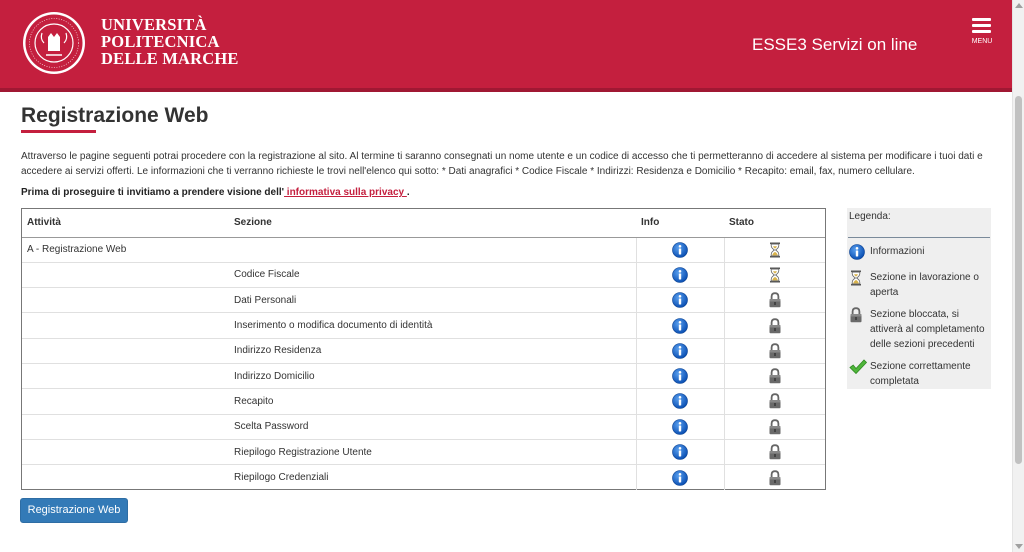  I want to click on table-row: A - Registrazione Web, so click(423, 249).